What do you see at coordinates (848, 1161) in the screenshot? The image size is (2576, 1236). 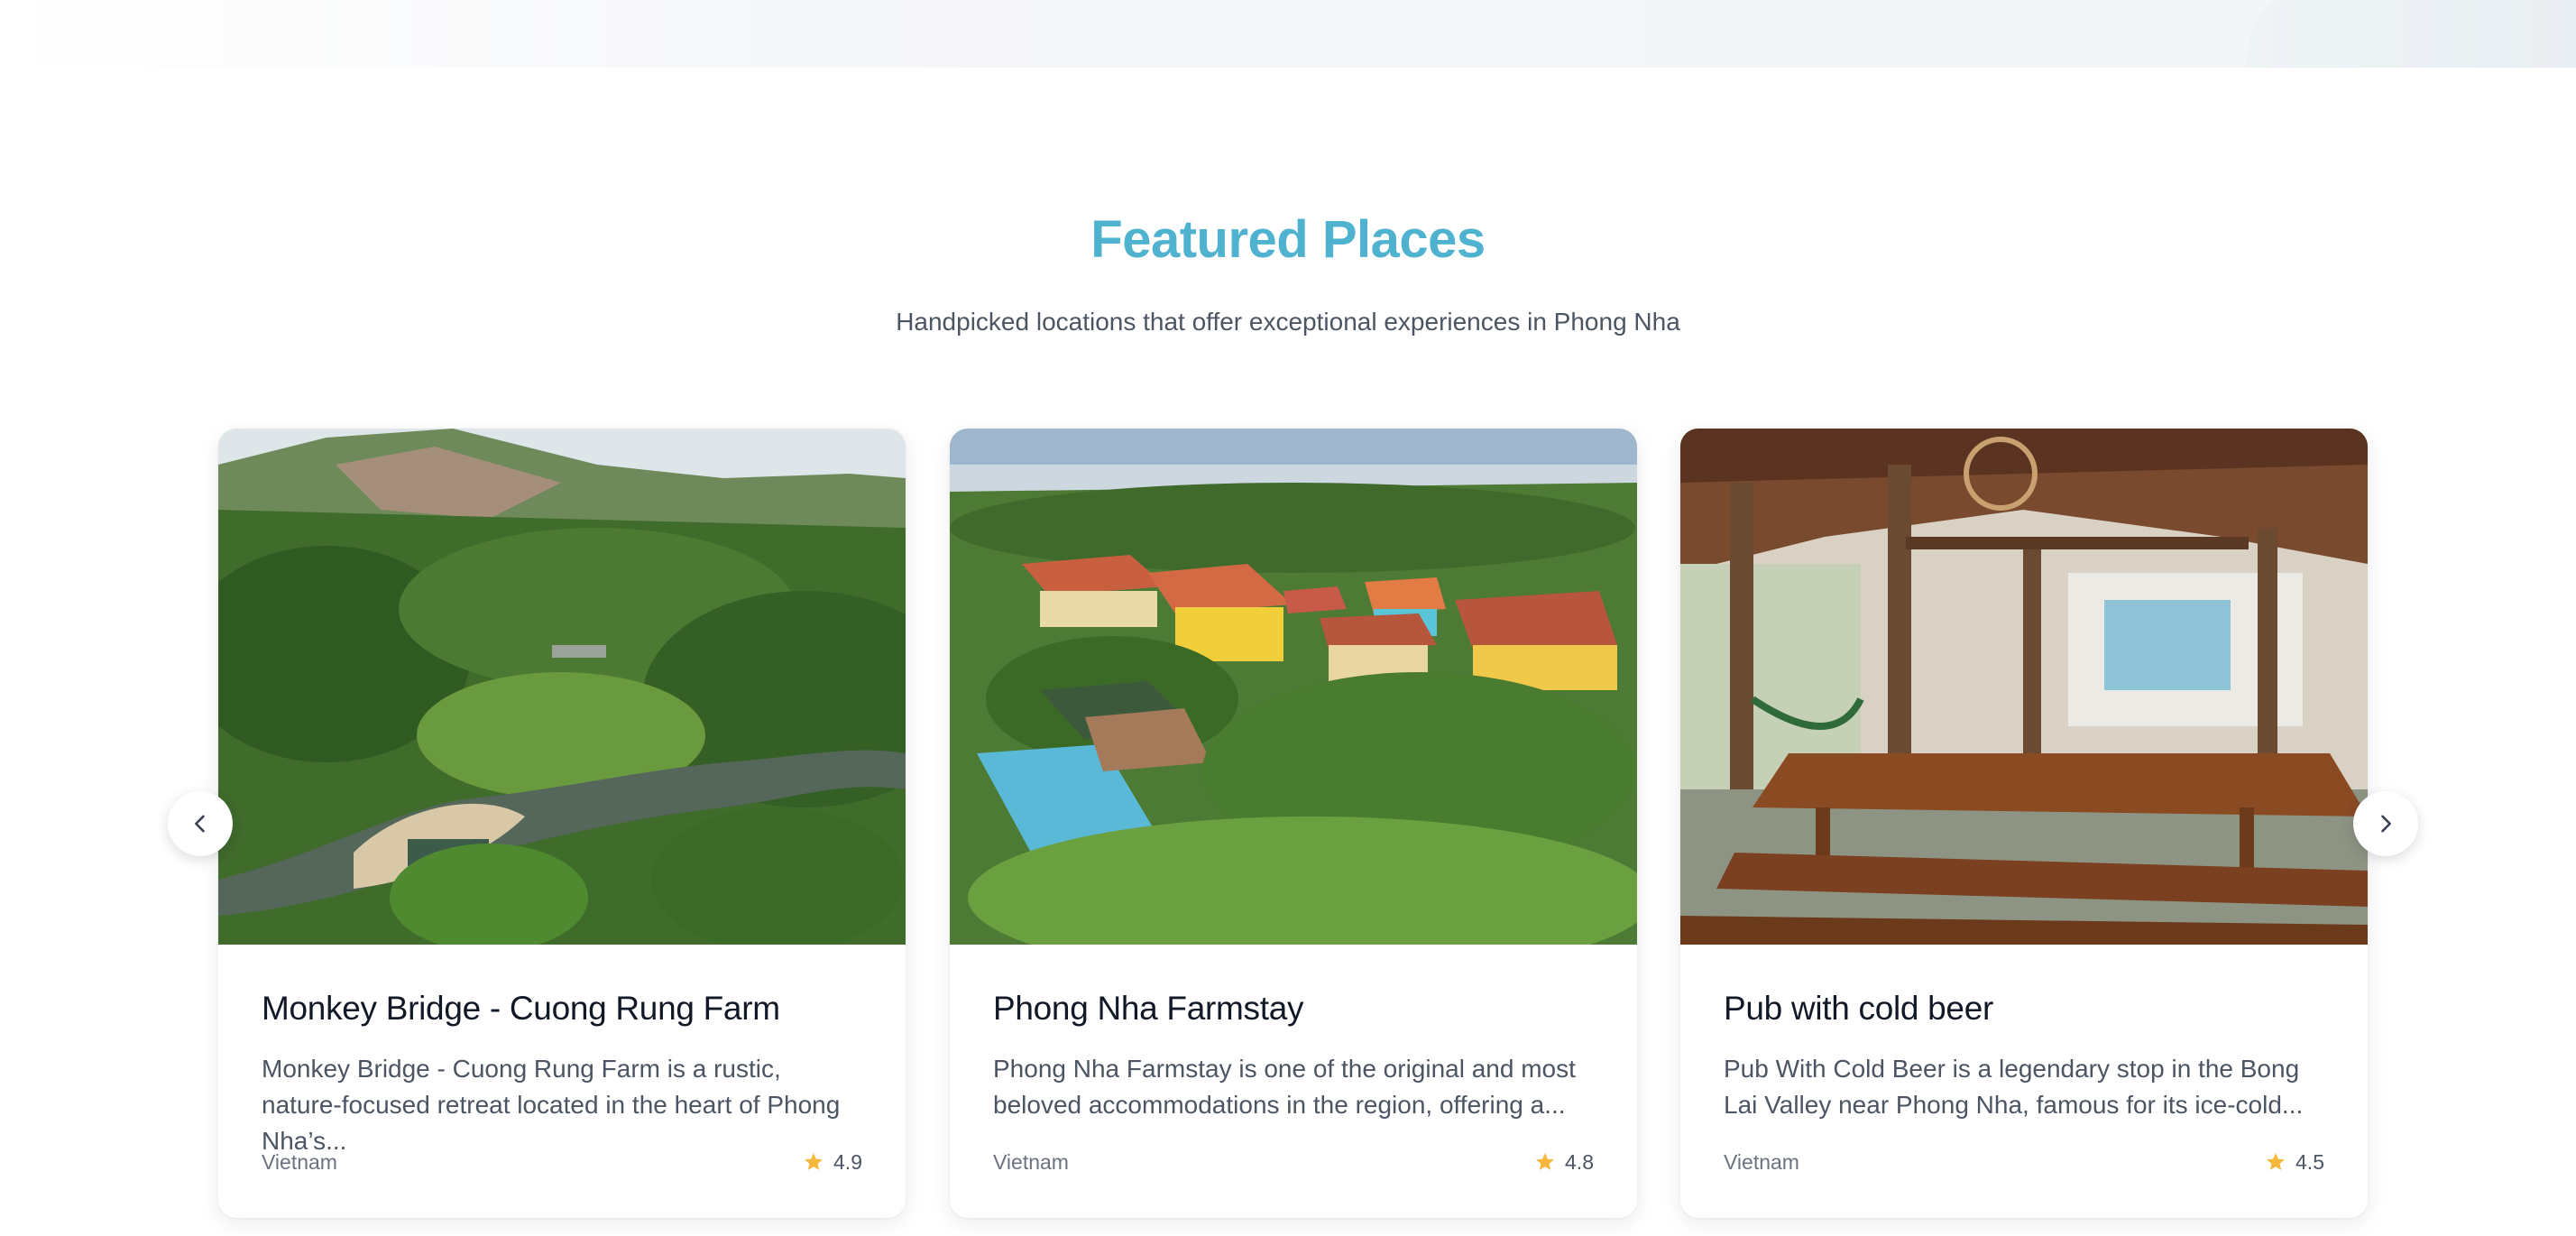 I see `rating-value: 4.9` at bounding box center [848, 1161].